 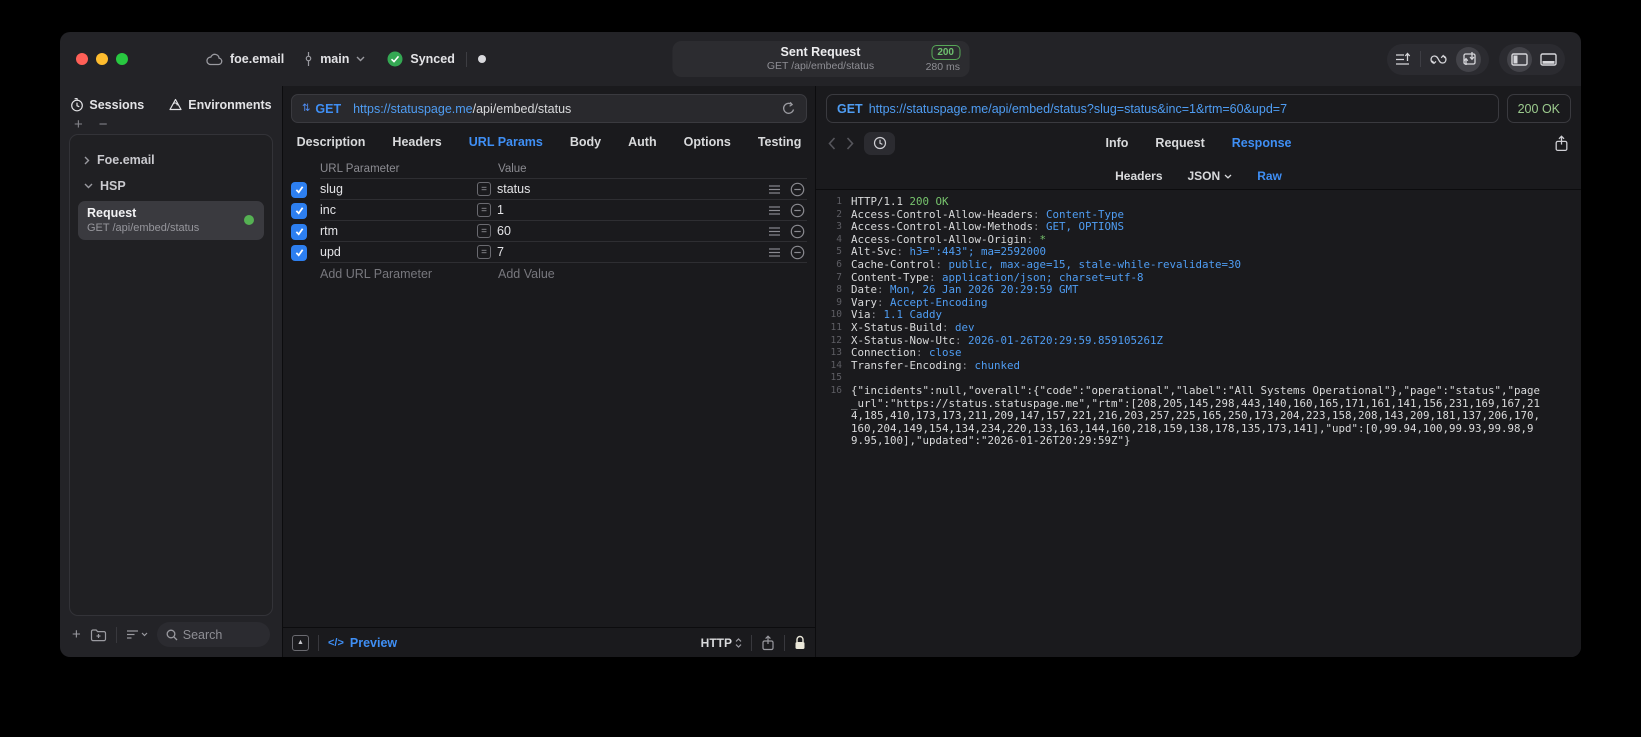 What do you see at coordinates (137, 634) in the screenshot?
I see `sort-filter-button` at bounding box center [137, 634].